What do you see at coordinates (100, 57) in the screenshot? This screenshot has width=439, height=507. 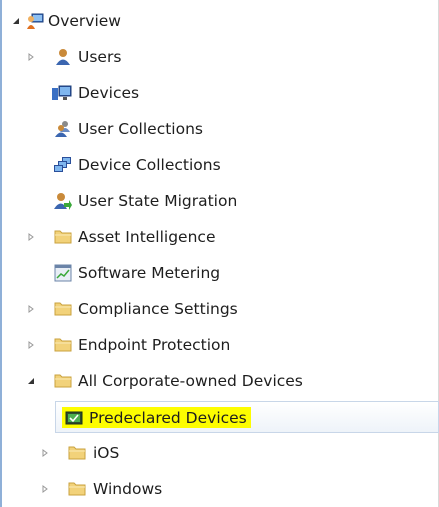 I see `tree-item-label: Users` at bounding box center [100, 57].